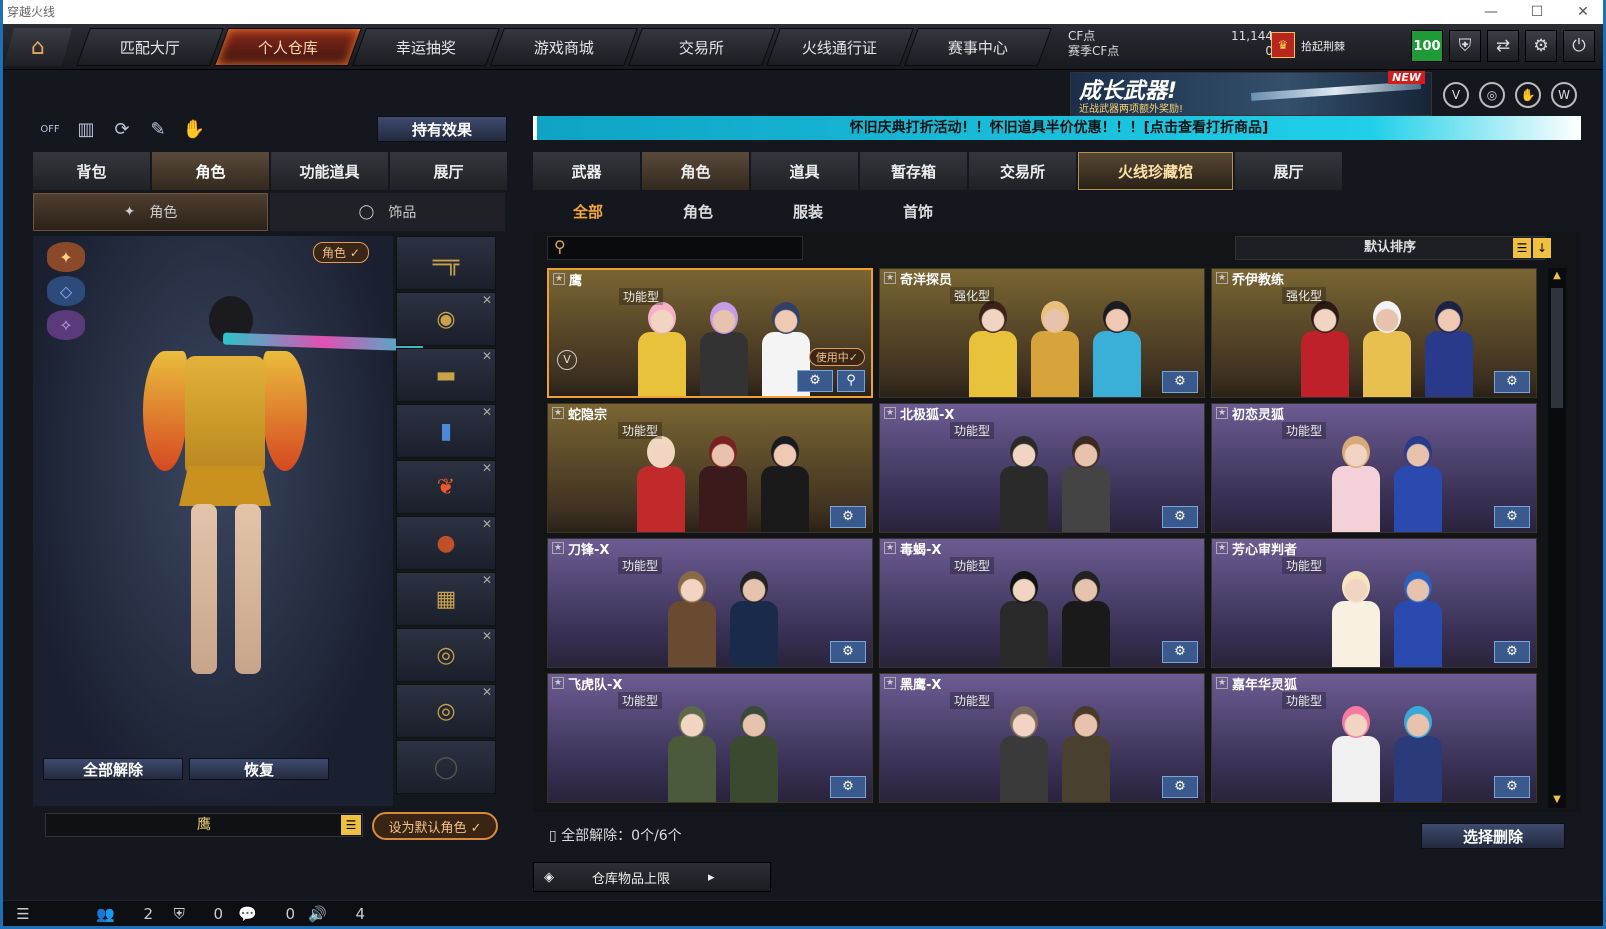  What do you see at coordinates (710, 603) in the screenshot?
I see `character-card: ★ 刀锋-X 功能型 ⚙` at bounding box center [710, 603].